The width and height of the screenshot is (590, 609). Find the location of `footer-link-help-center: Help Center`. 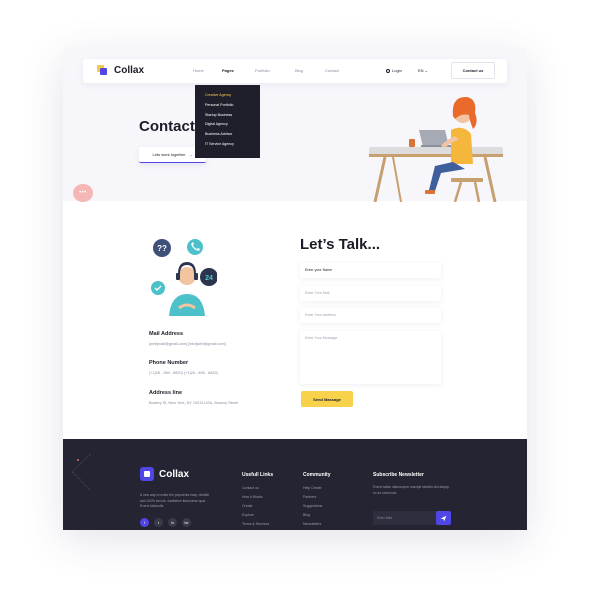

footer-link-help-center: Help Center is located at coordinates (312, 488).